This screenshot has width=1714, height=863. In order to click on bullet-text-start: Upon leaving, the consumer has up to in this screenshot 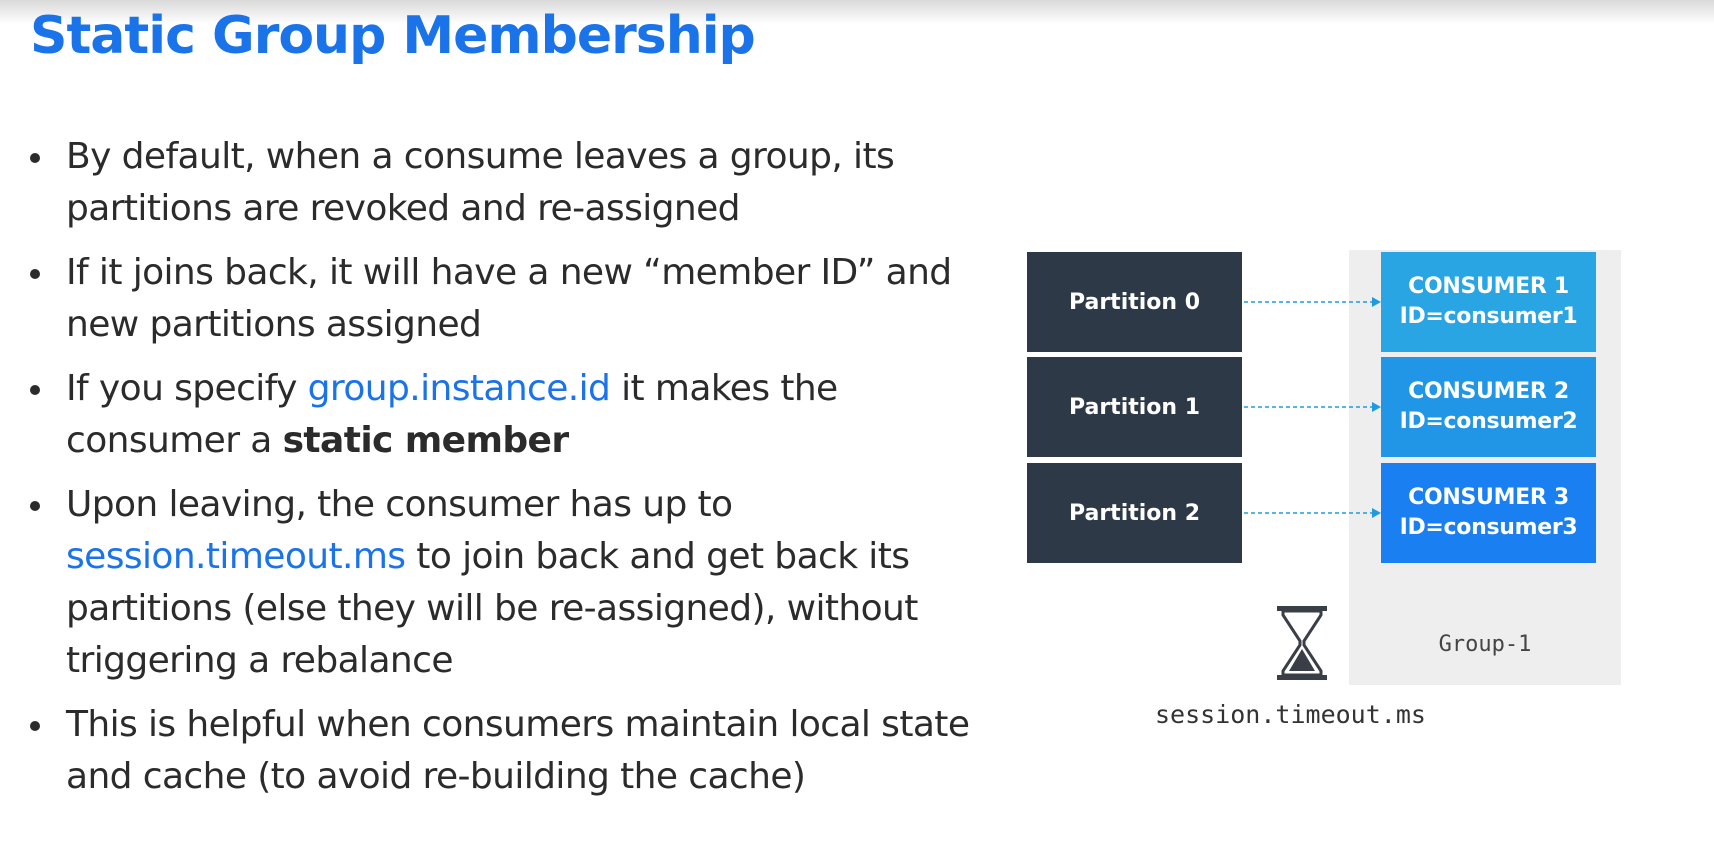, I will do `click(399, 504)`.